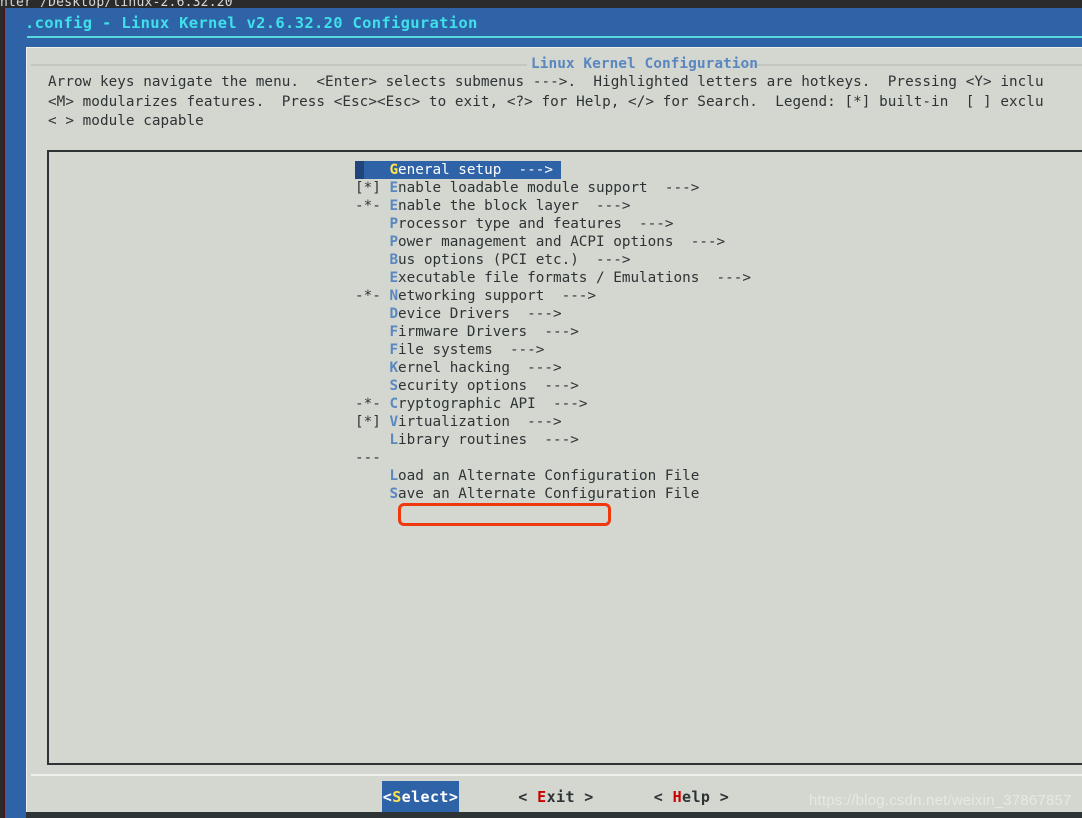 The width and height of the screenshot is (1082, 818). Describe the element at coordinates (463, 332) in the screenshot. I see `menu-item-label: irmware Drivers` at that location.